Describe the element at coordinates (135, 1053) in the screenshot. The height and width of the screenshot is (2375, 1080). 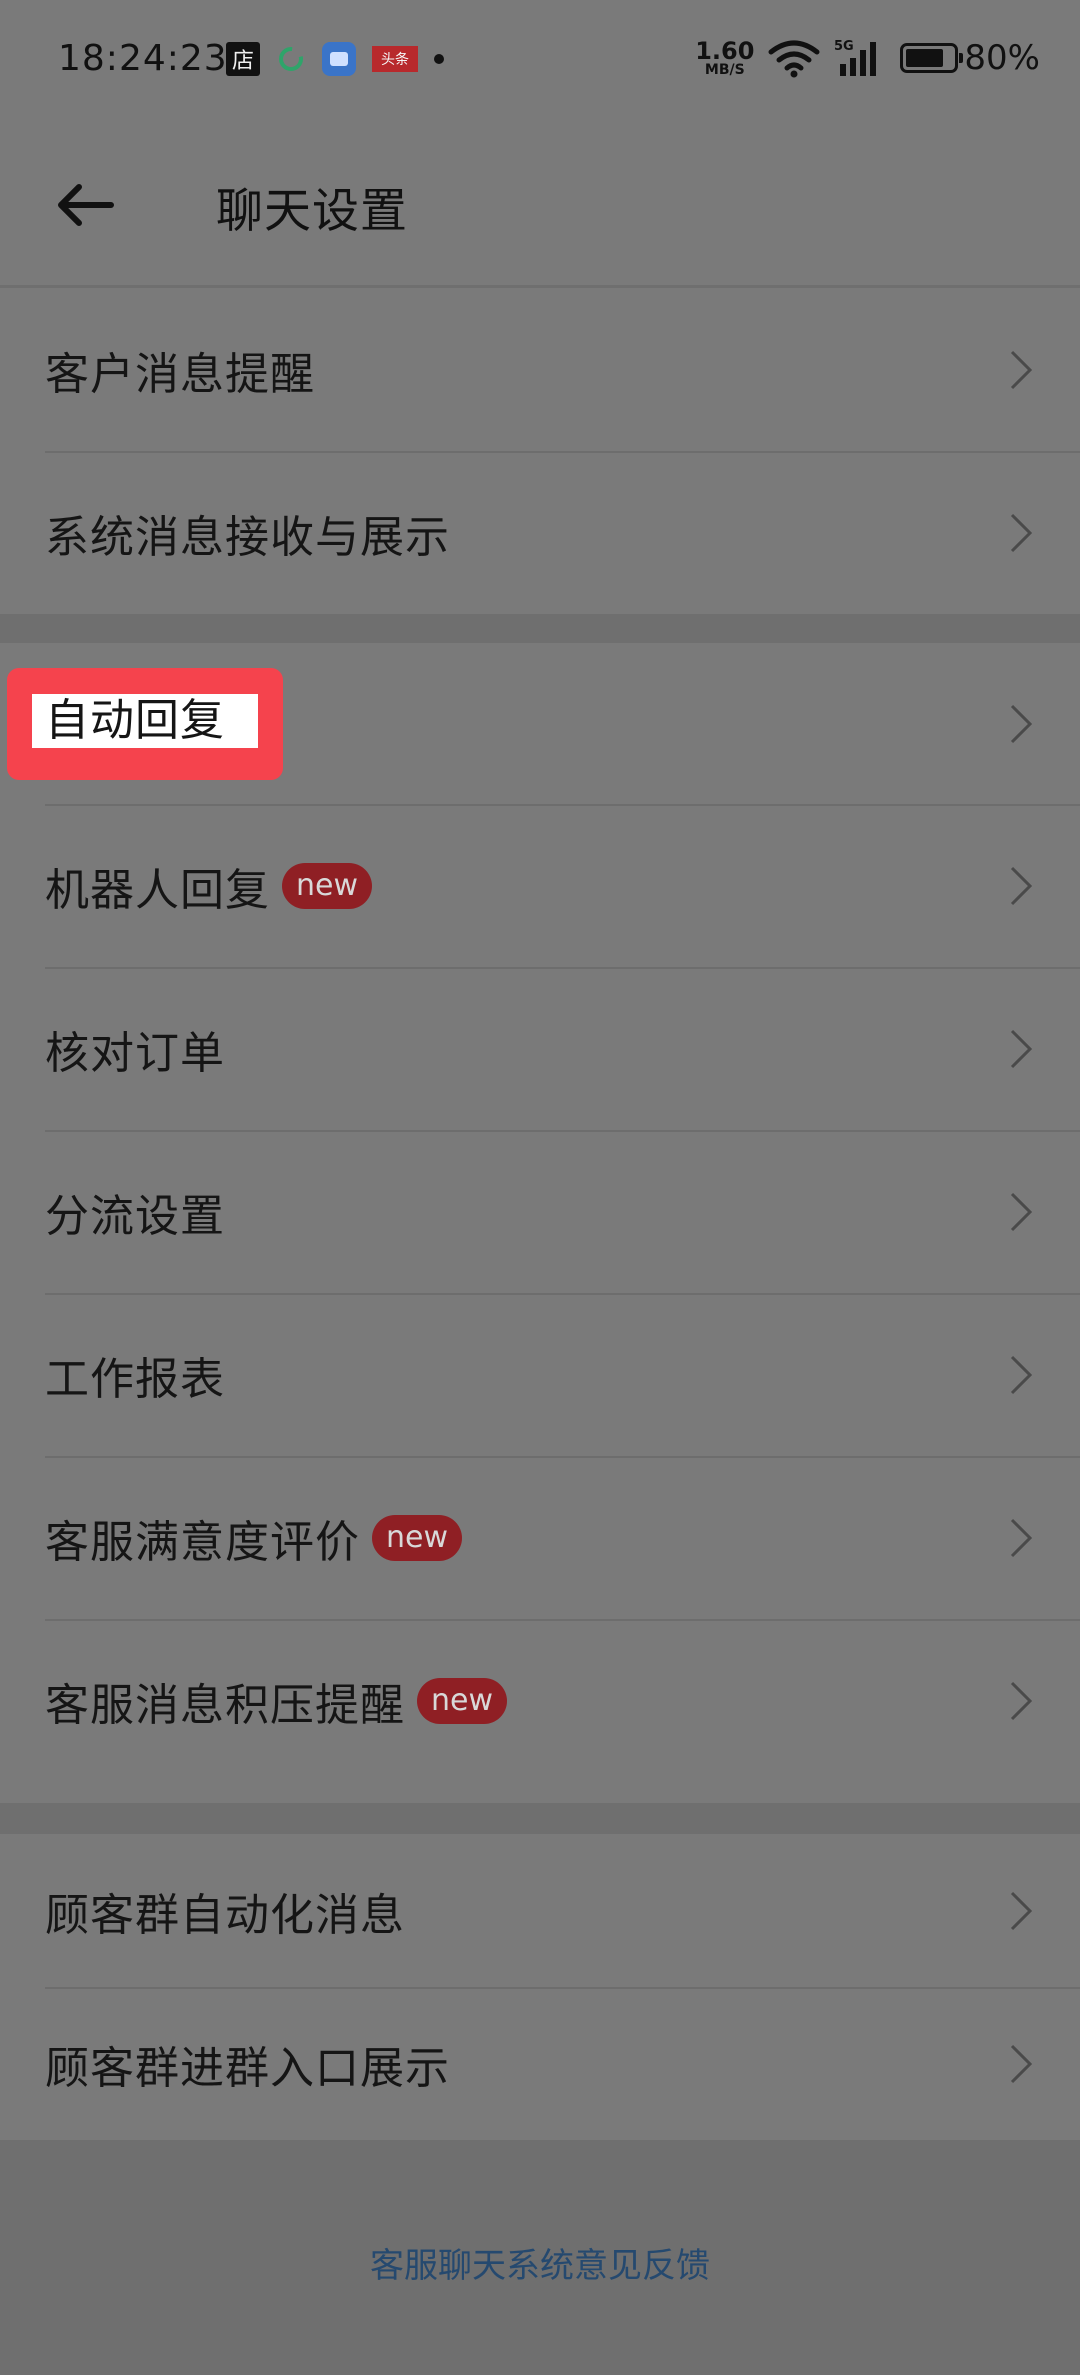
I see `settings-item-label: 核对订单` at that location.